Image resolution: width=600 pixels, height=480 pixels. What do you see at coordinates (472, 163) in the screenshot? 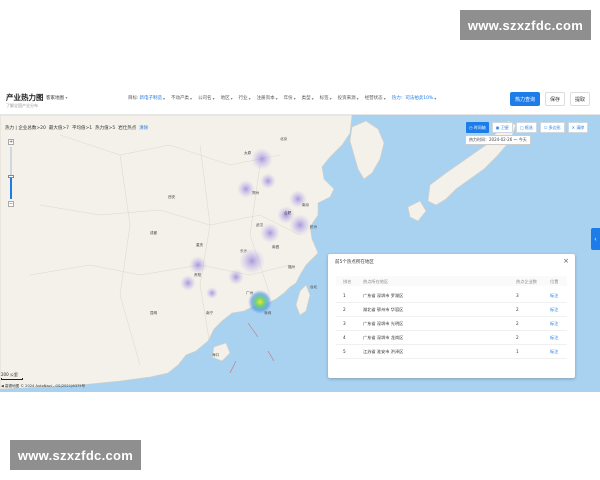
I see `japan-islands` at bounding box center [472, 163].